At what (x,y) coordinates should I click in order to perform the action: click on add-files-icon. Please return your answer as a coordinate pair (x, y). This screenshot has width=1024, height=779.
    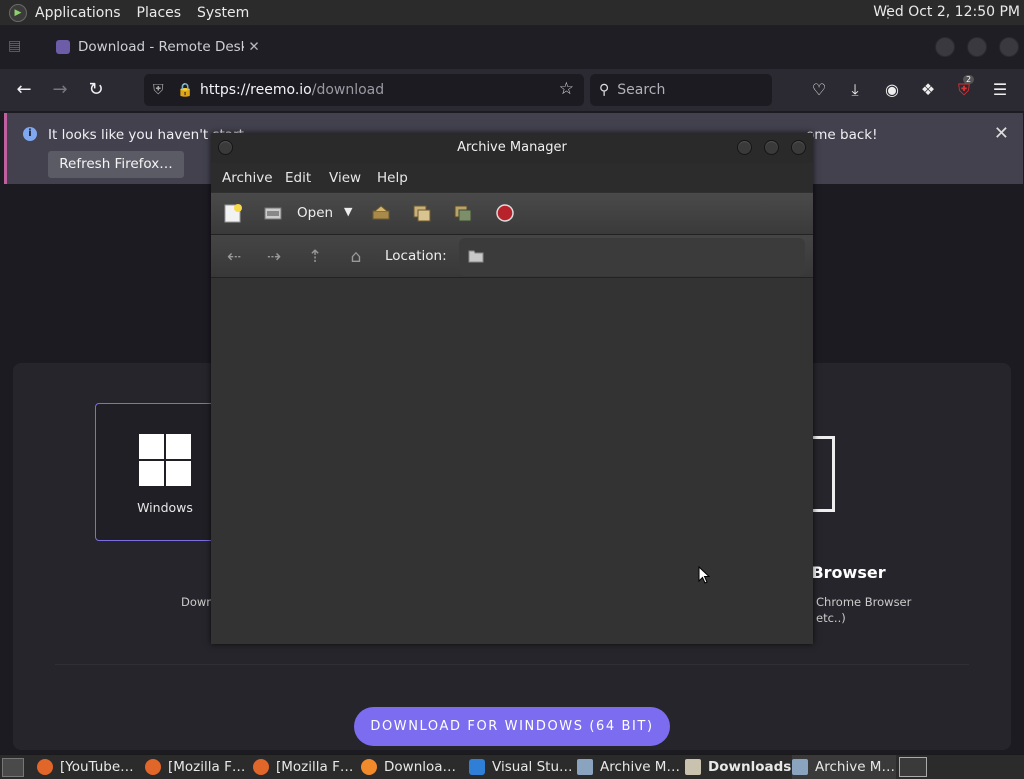
    Looking at the image, I should click on (422, 213).